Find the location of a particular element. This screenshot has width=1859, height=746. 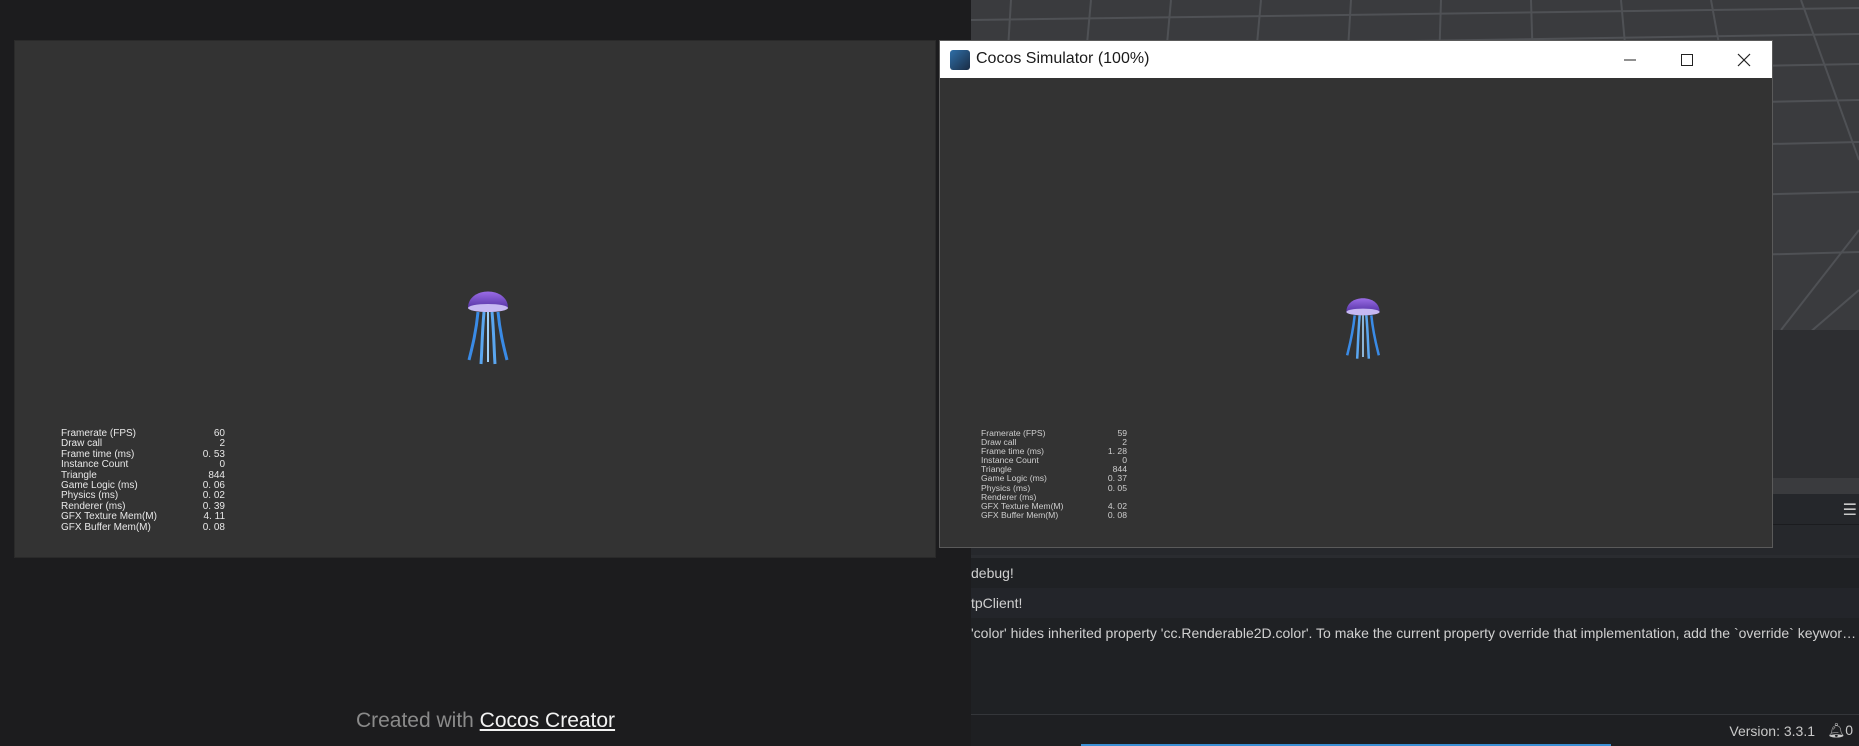

console-line: debug! is located at coordinates (992, 573).